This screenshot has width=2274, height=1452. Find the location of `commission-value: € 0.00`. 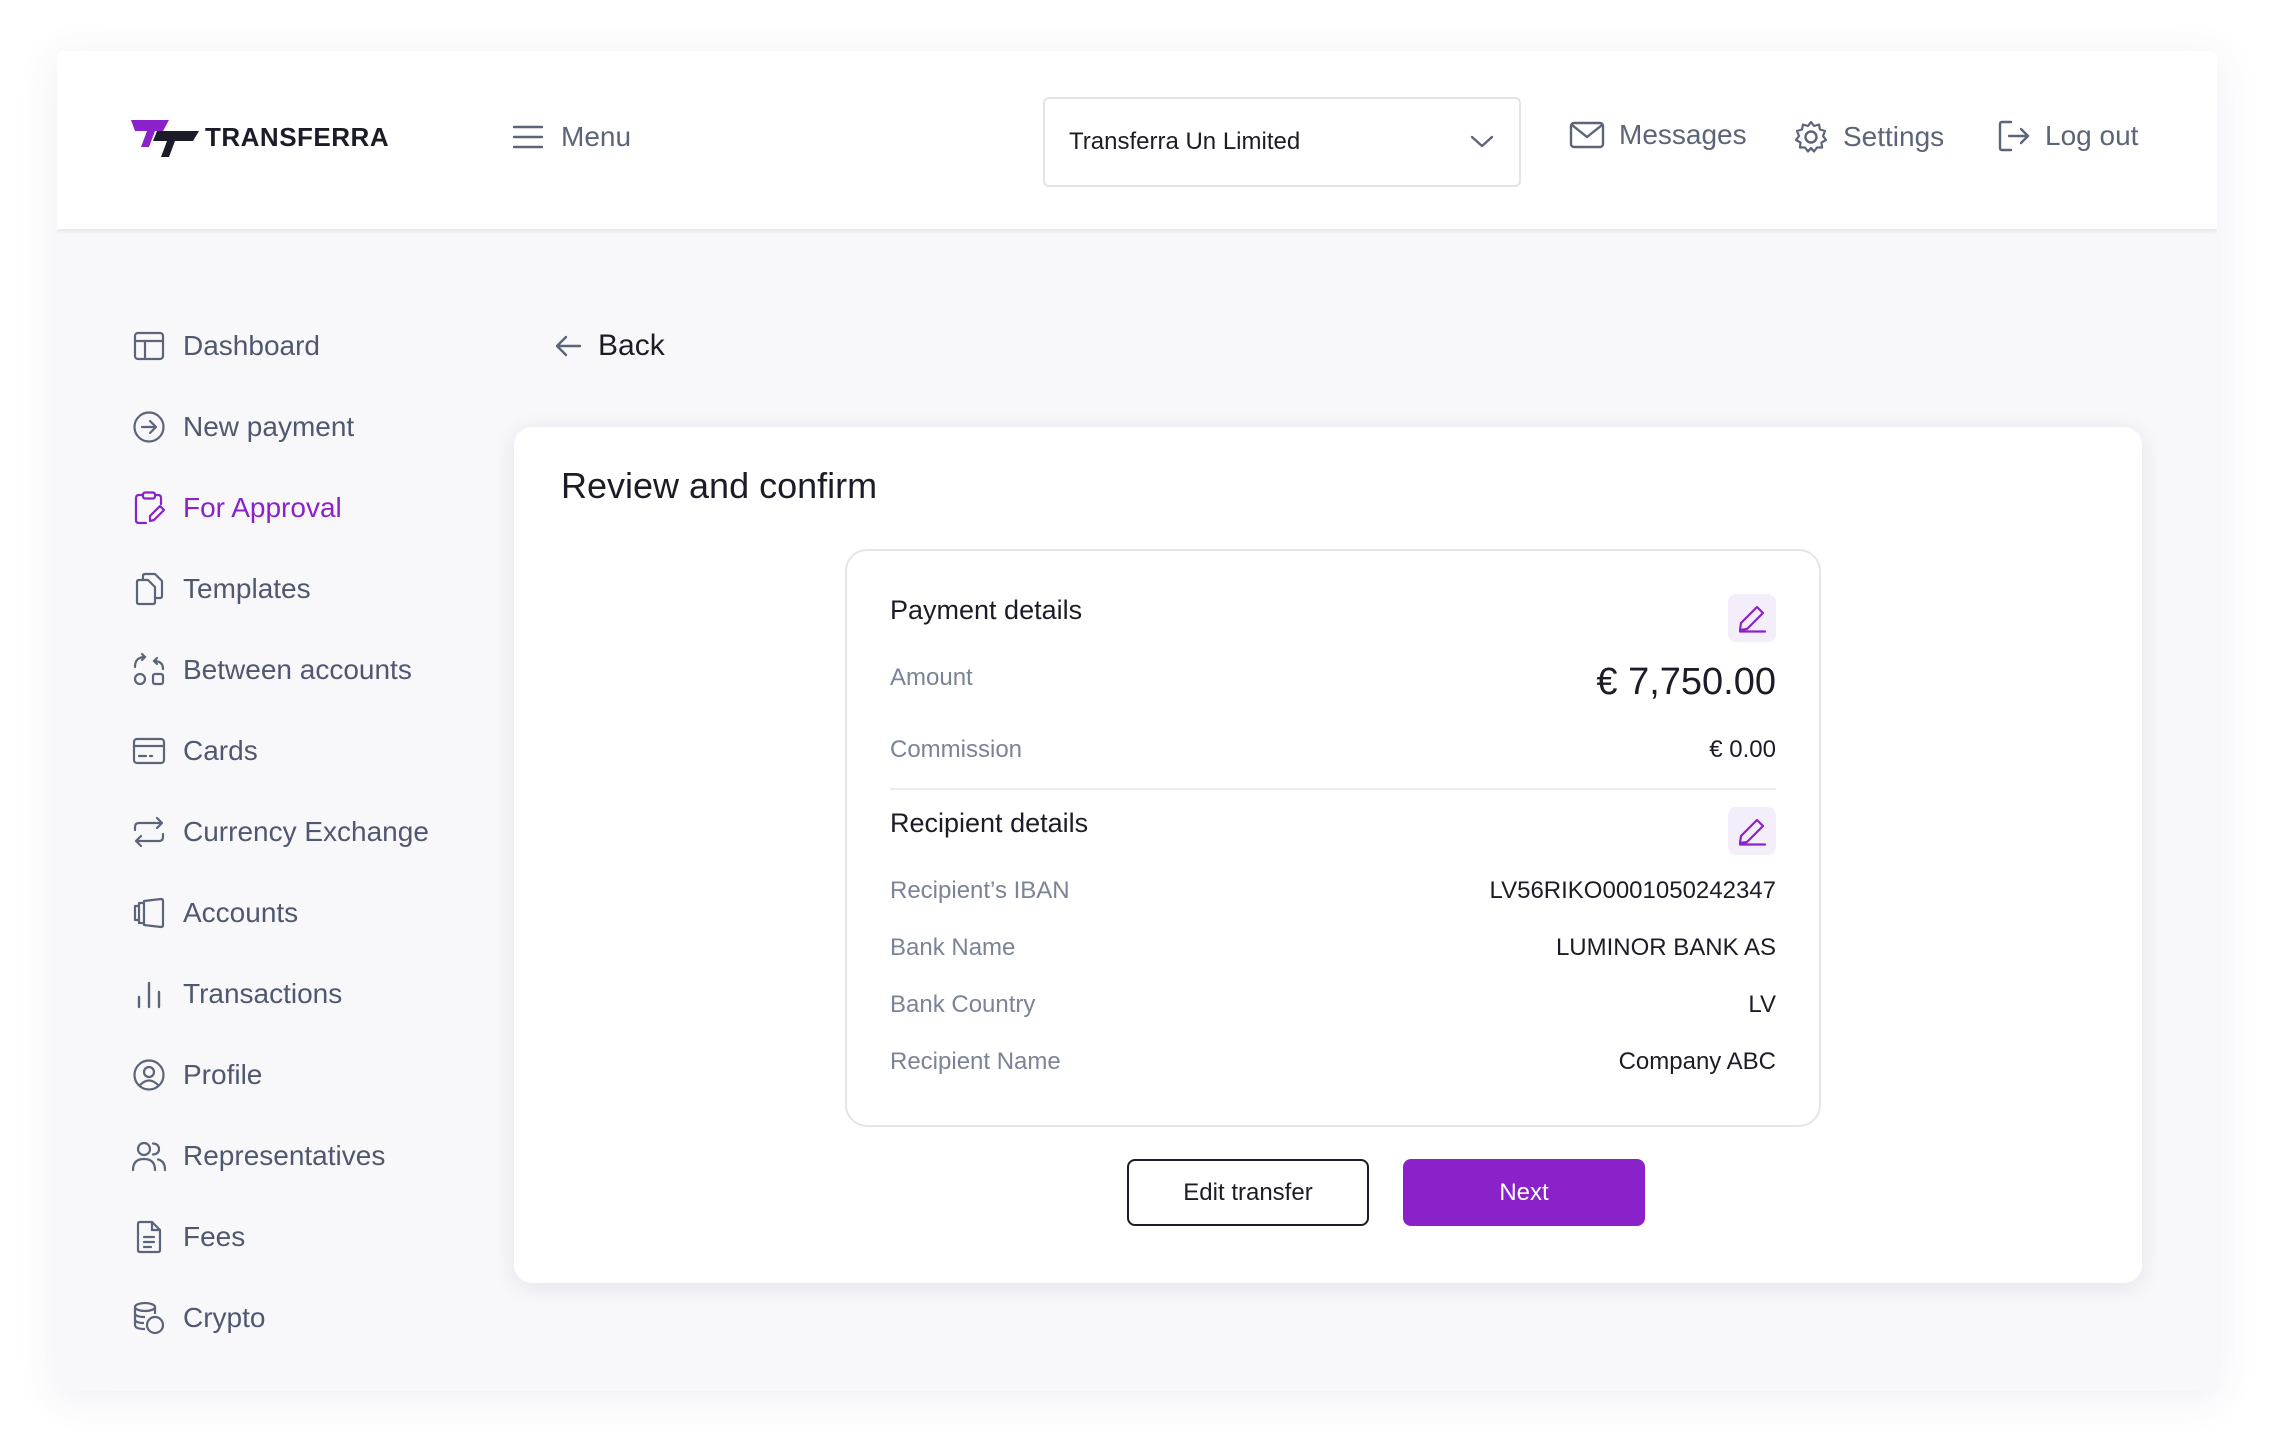

commission-value: € 0.00 is located at coordinates (1742, 749).